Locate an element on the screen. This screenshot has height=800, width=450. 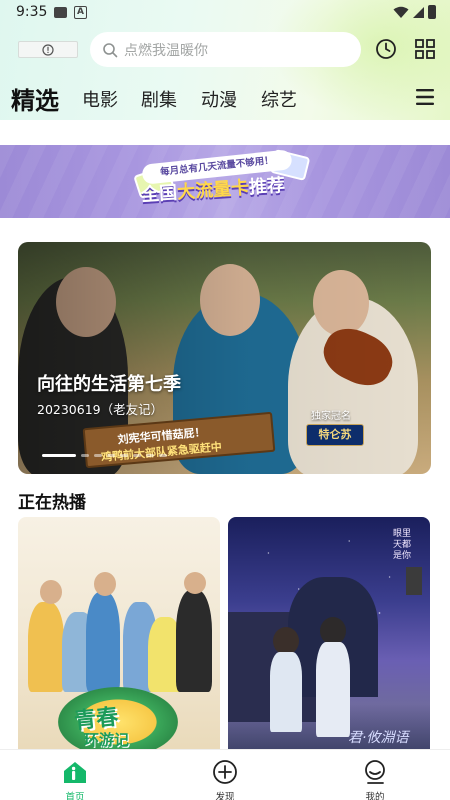
category-tabs: 精选 电影 剧集 动漫 综艺 is located at coordinates (225, 97).